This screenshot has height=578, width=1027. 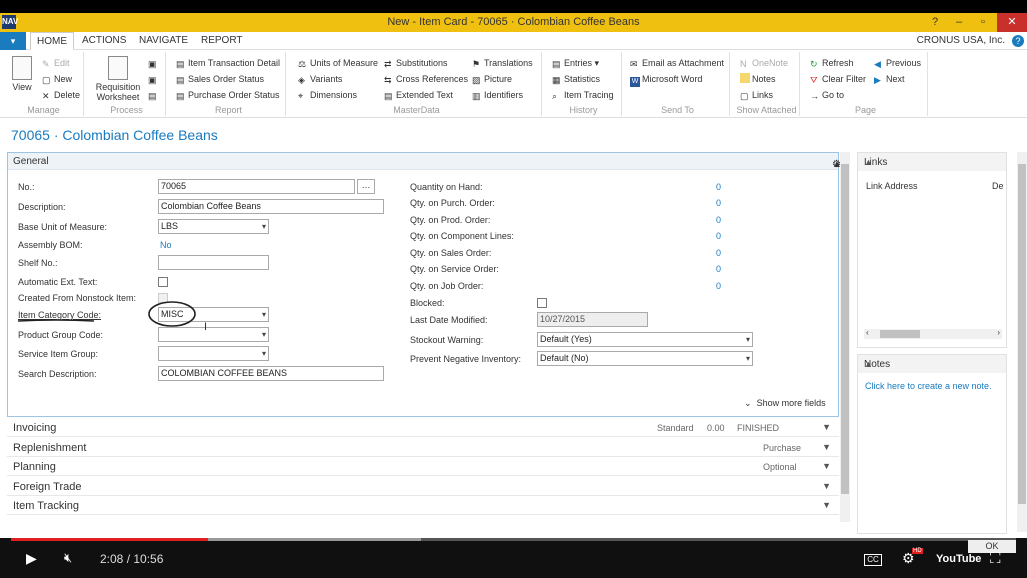 I want to click on scroll-right-icon: ›, so click(x=998, y=332).